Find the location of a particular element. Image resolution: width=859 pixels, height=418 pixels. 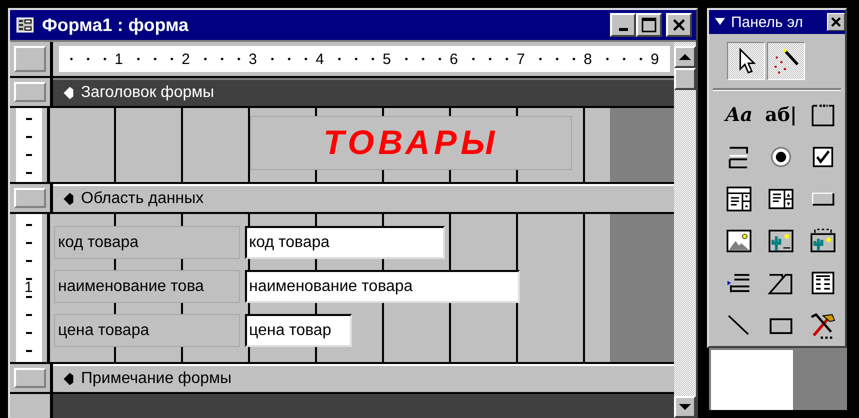

up-arrow-icon is located at coordinates (685, 57).